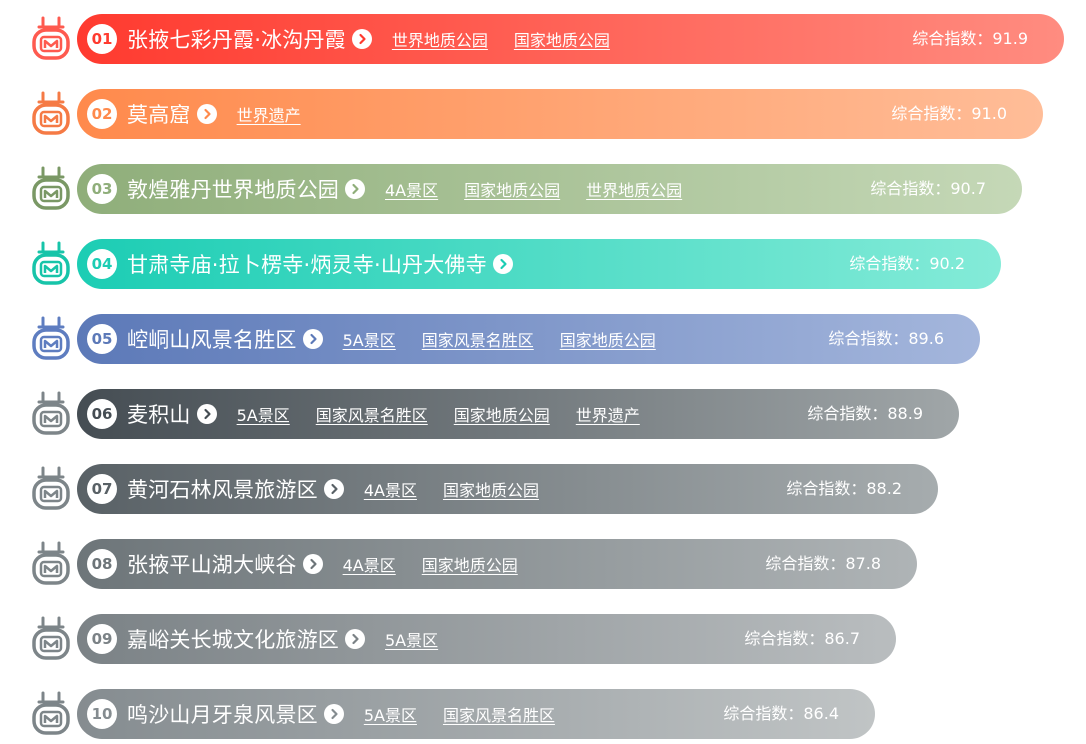  I want to click on score-value: 91.0, so click(989, 113).